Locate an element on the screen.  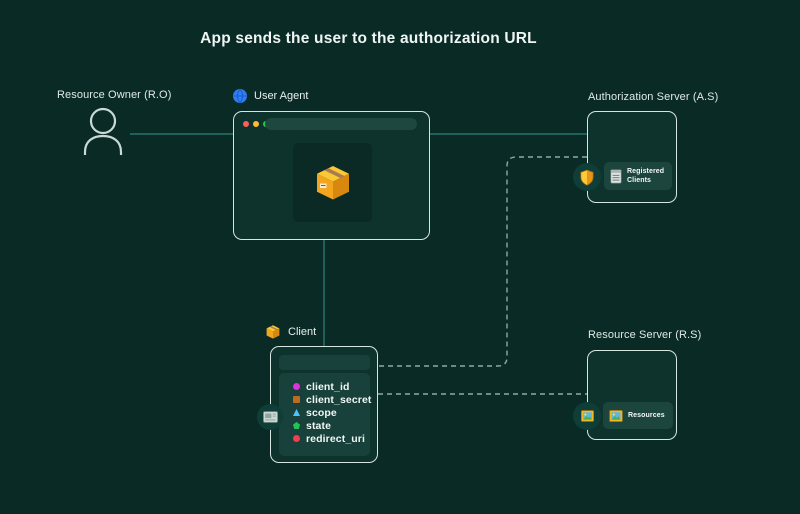
registered-clients-label: Registered Clients is located at coordinates (646, 175).